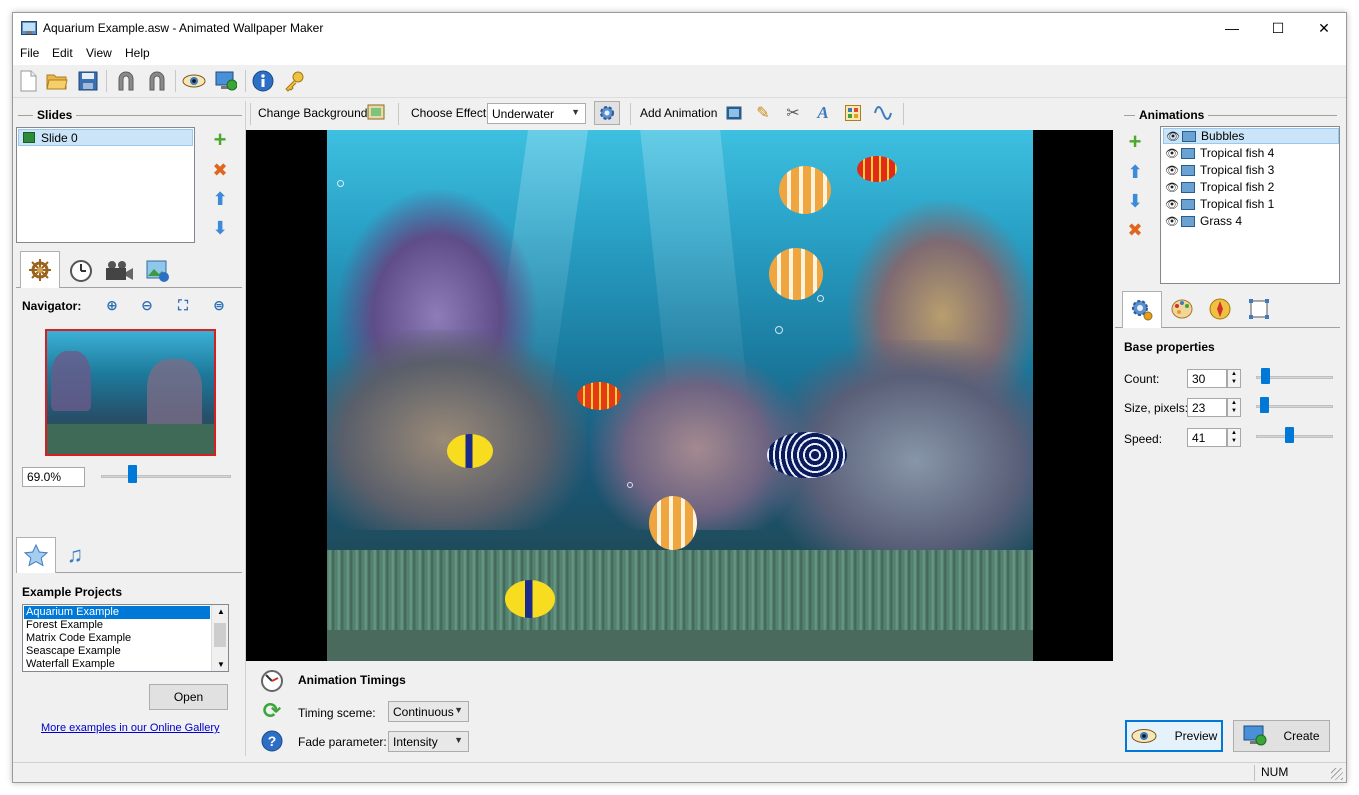  Describe the element at coordinates (126, 81) in the screenshot. I see `undo-icon` at that location.